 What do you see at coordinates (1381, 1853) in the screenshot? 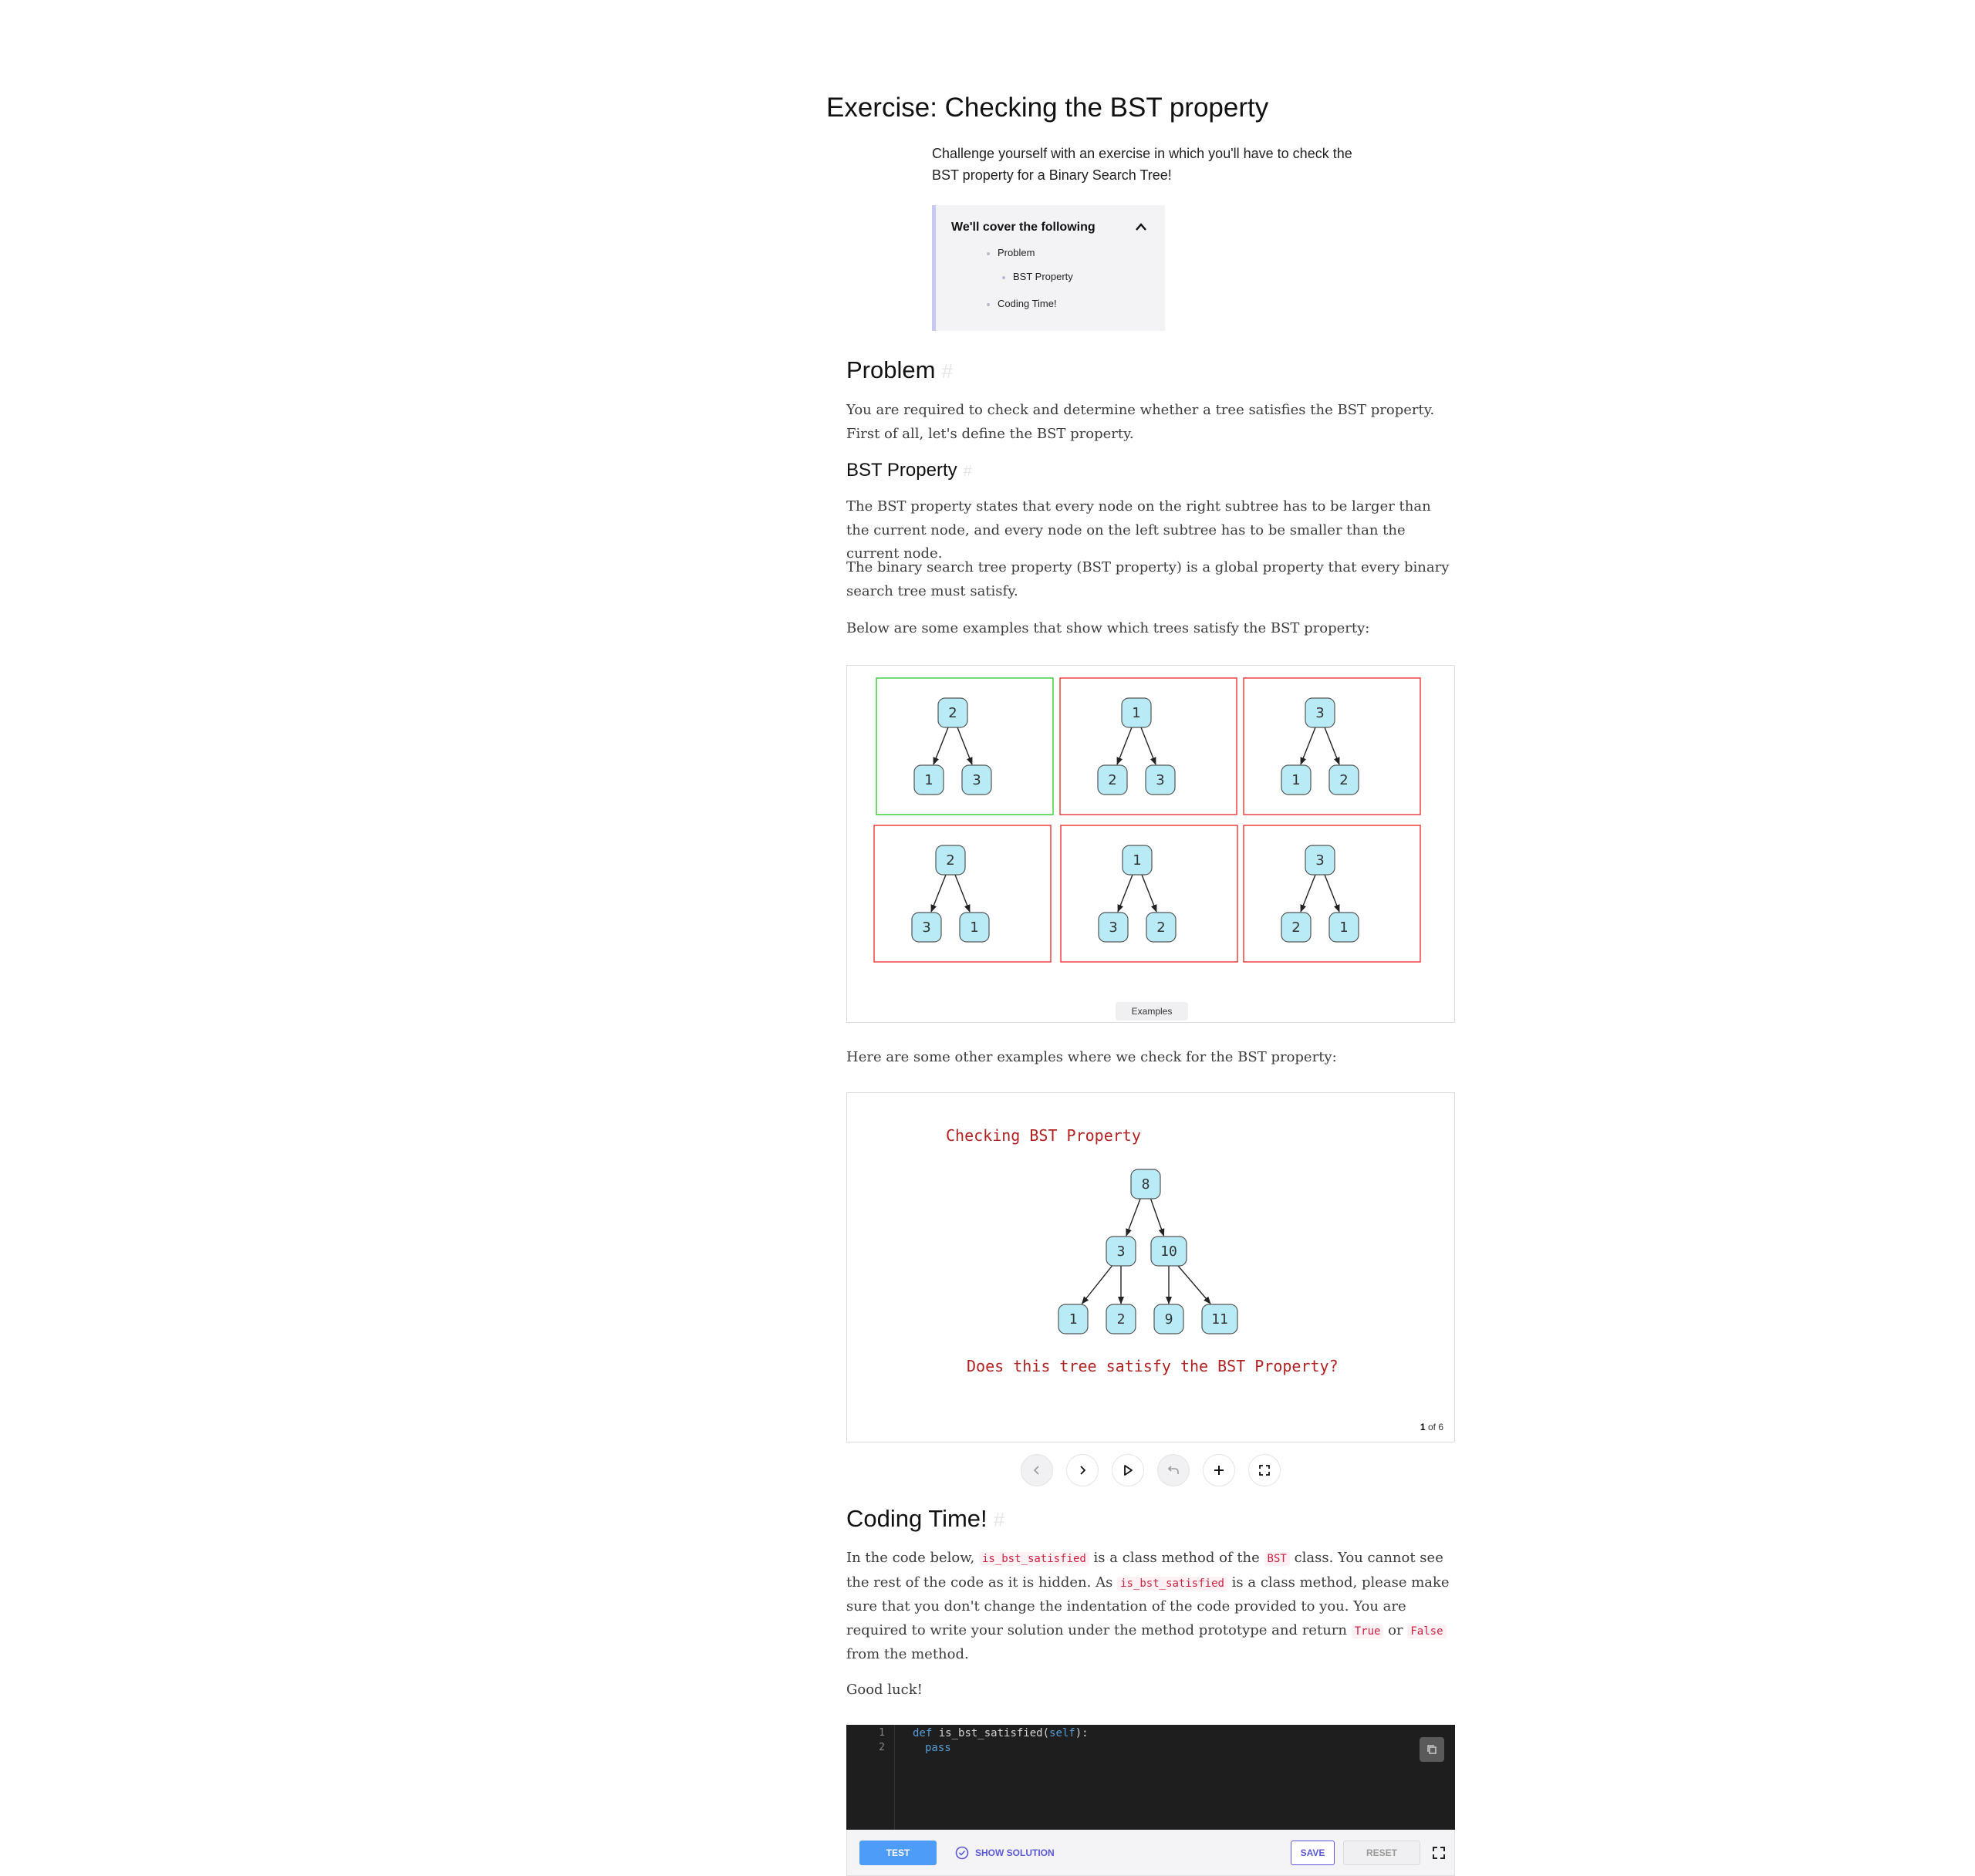
I see `reset-button: RESET` at bounding box center [1381, 1853].